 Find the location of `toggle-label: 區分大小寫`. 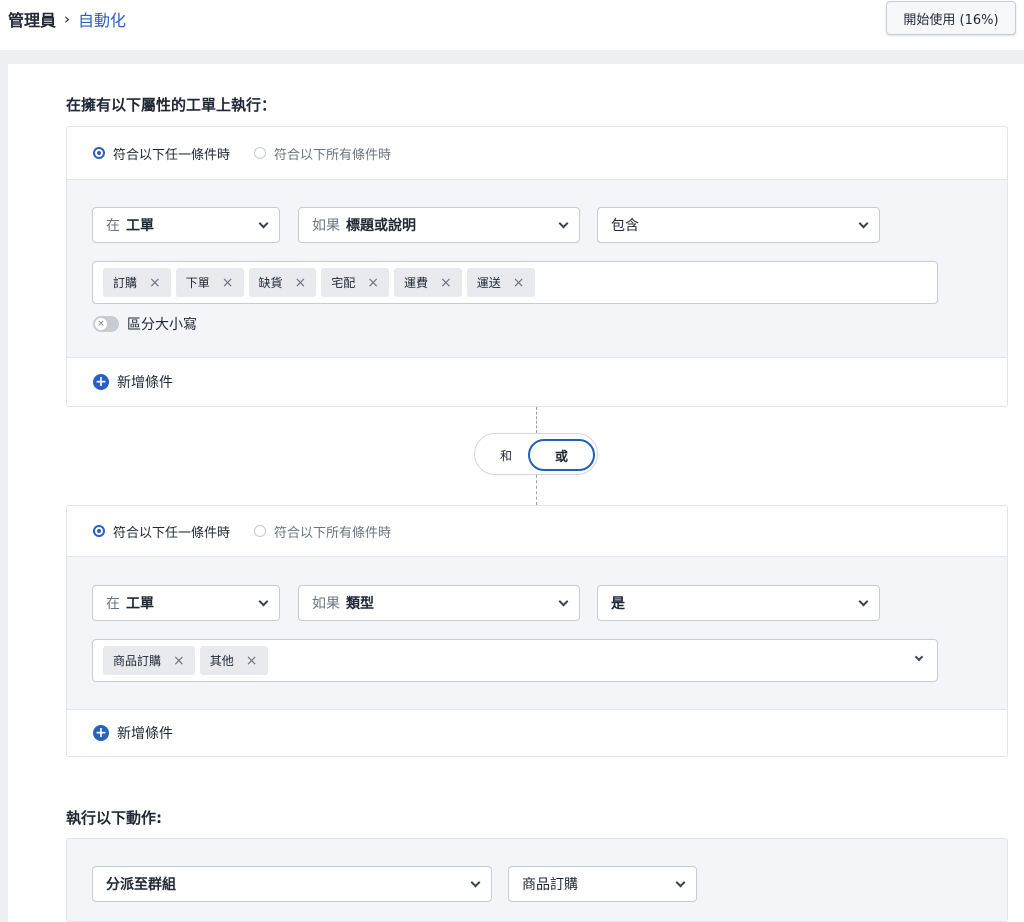

toggle-label: 區分大小寫 is located at coordinates (162, 325).